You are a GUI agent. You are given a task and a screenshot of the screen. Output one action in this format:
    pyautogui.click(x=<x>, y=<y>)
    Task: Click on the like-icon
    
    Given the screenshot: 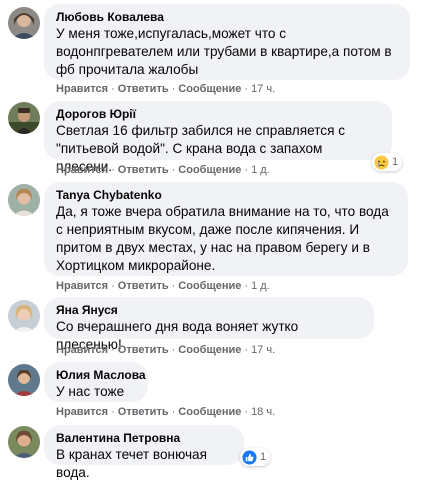 What is the action you would take?
    pyautogui.click(x=249, y=457)
    